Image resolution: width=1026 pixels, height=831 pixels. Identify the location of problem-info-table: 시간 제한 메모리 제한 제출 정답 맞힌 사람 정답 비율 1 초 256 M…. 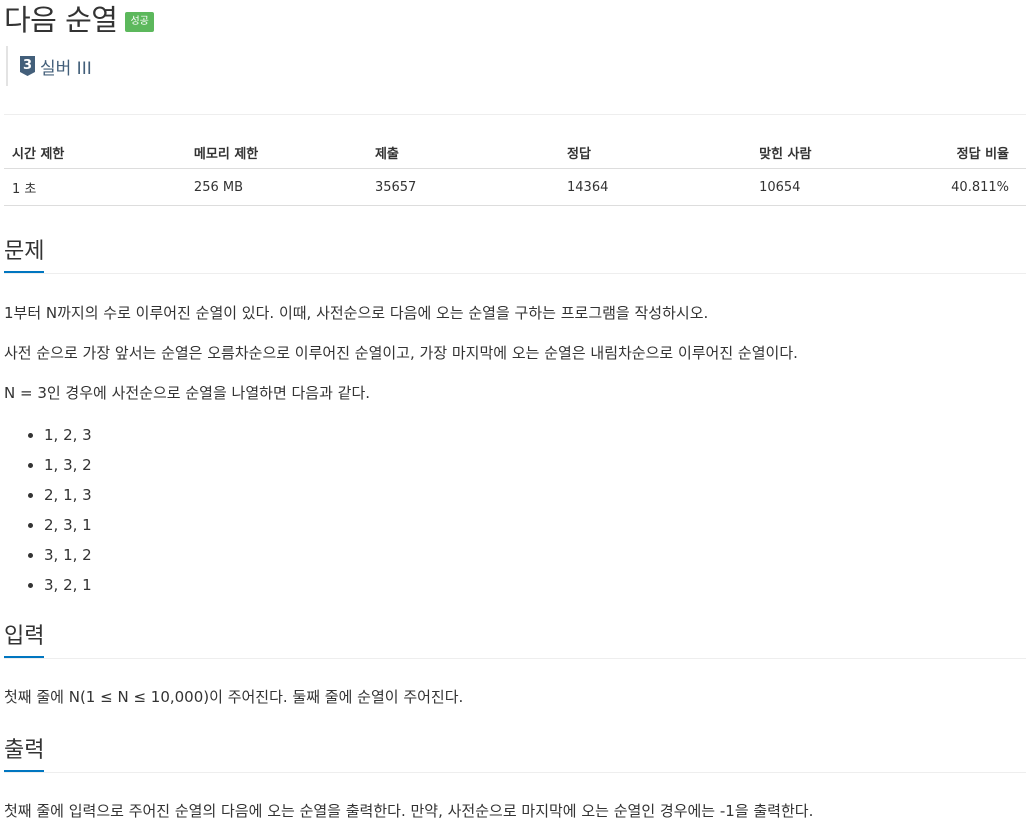
(515, 171).